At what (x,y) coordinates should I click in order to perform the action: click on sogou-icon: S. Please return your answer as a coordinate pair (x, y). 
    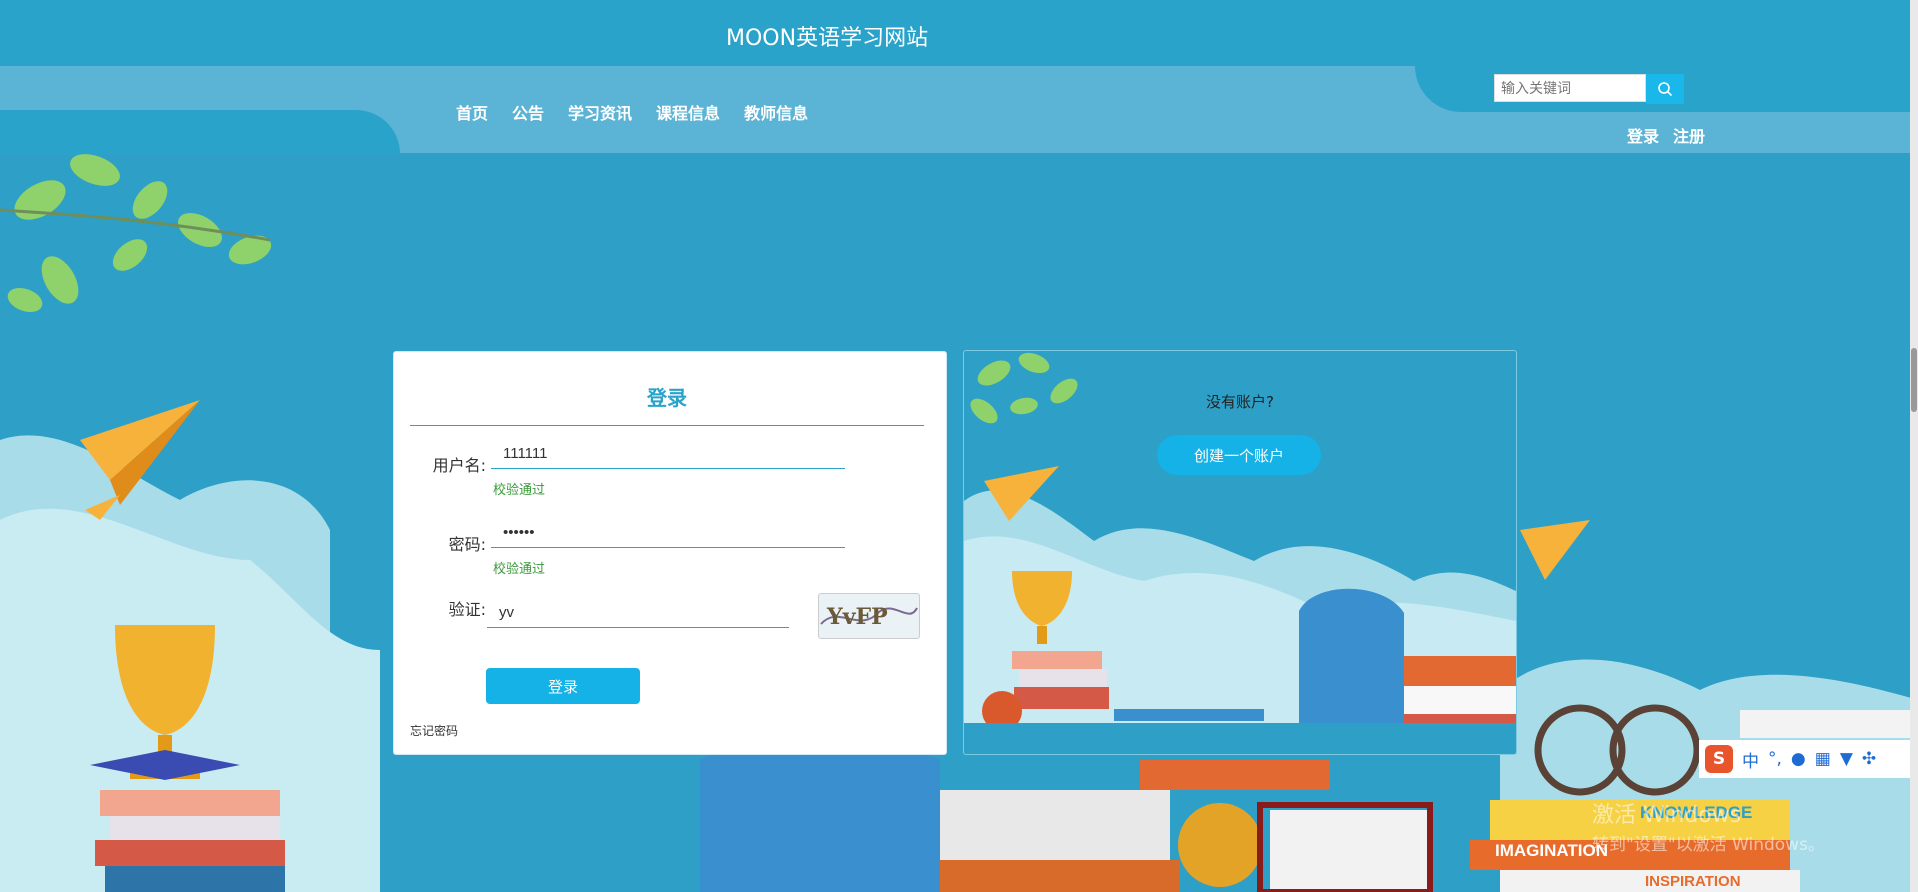
    Looking at the image, I should click on (1719, 759).